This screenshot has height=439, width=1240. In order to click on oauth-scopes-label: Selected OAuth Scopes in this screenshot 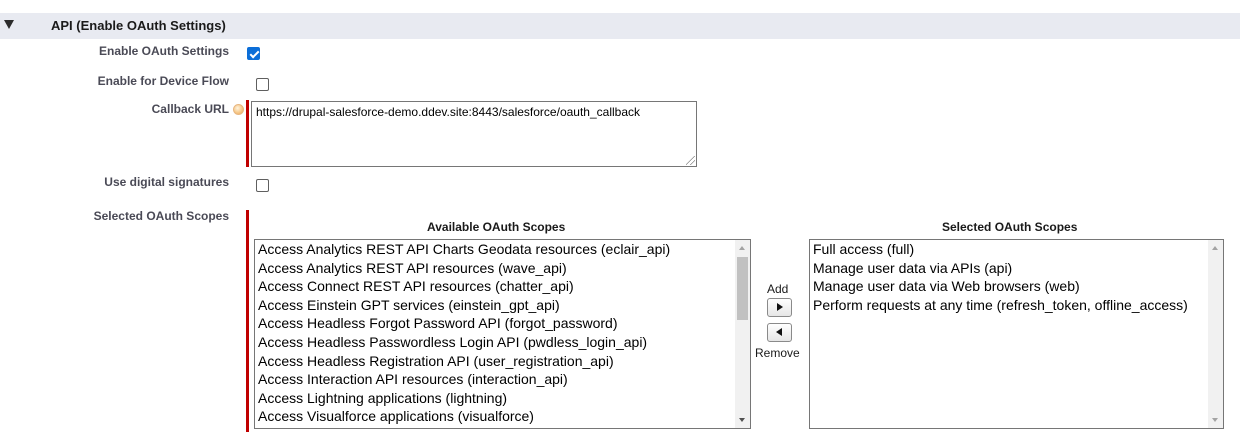, I will do `click(161, 216)`.